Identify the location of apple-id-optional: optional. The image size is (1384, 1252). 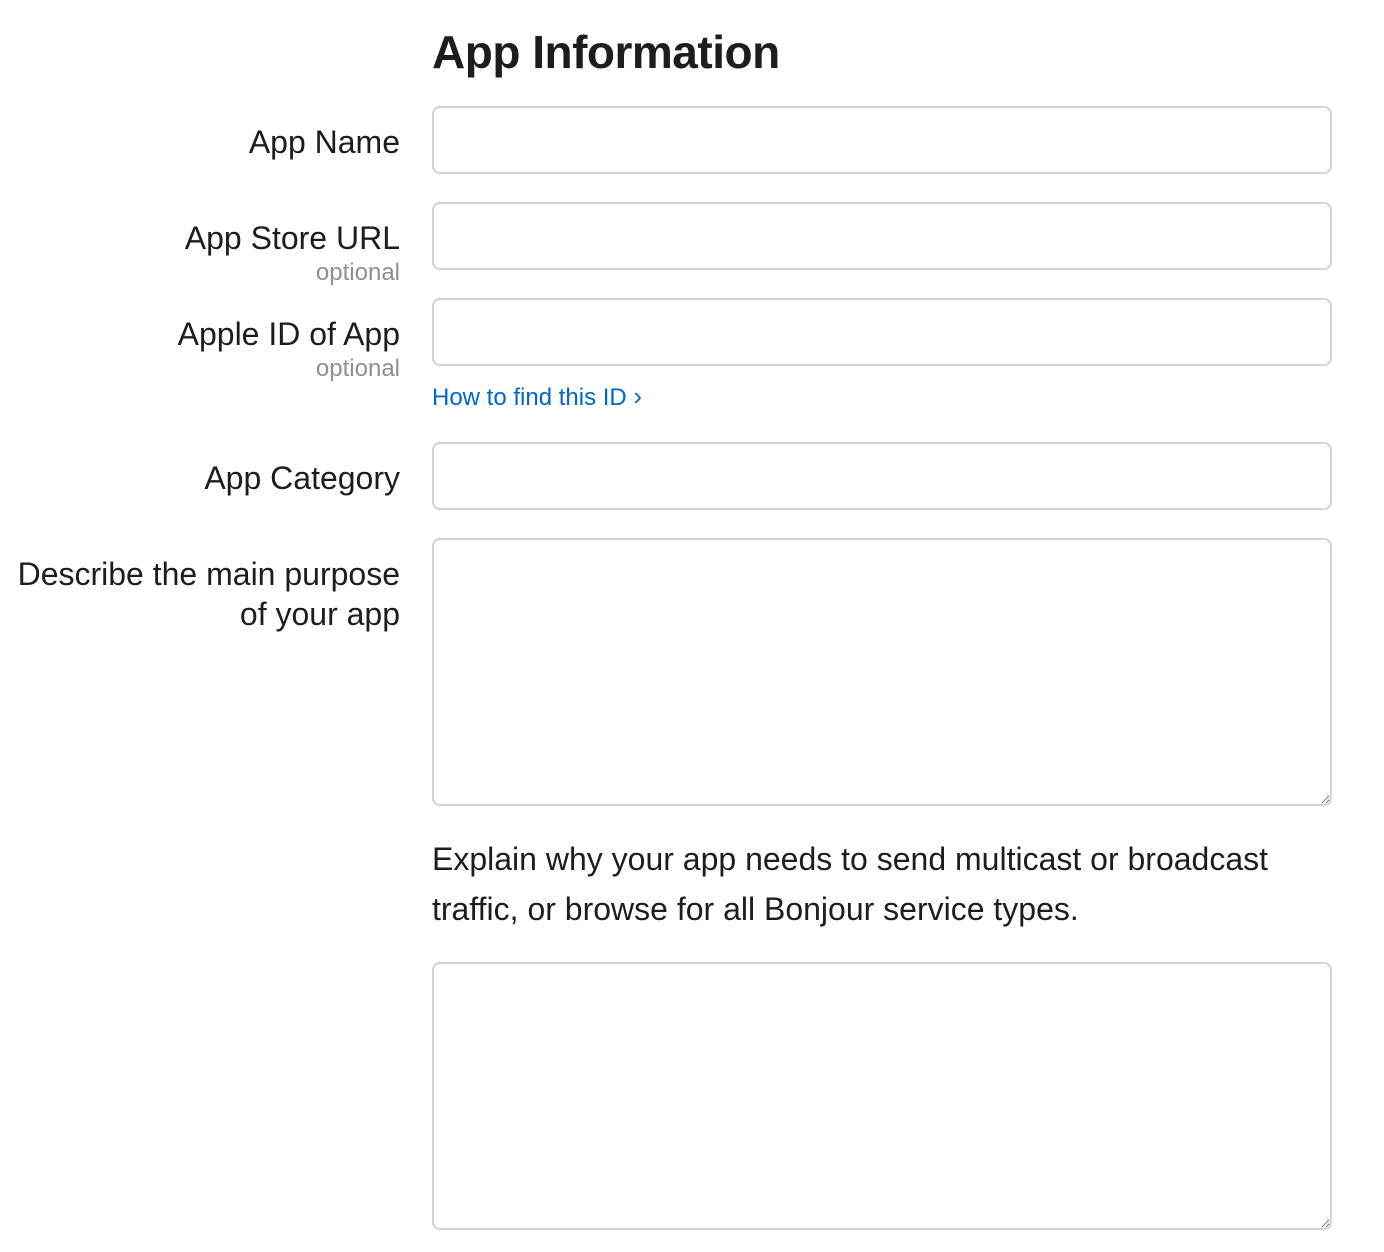
(357, 368).